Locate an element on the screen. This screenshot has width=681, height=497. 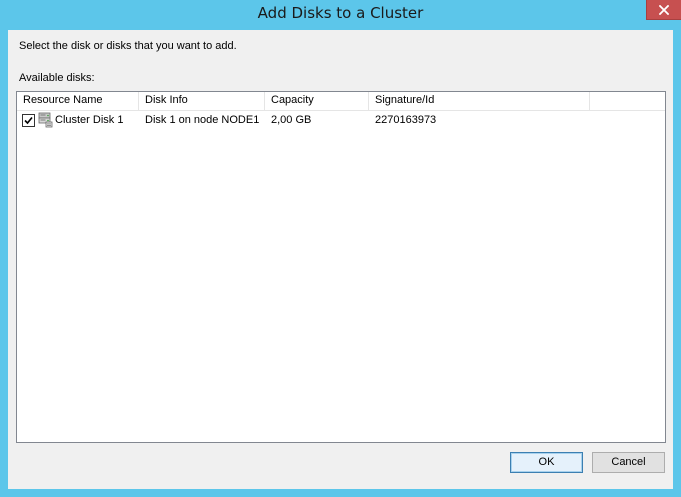
cell-resource-name: Cluster Disk 1 is located at coordinates (78, 120).